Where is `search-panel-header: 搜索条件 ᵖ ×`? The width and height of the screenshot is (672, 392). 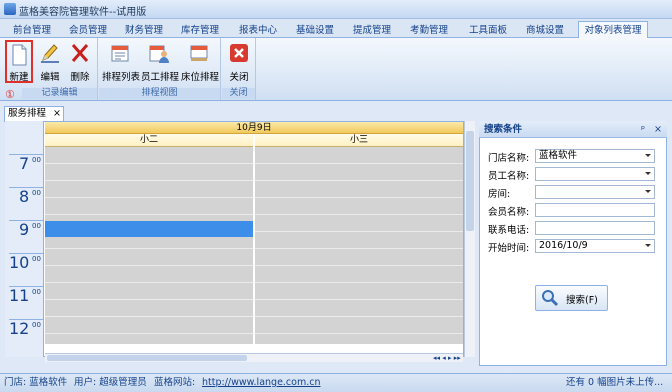
search-panel-header: 搜索条件 ᵖ × is located at coordinates (573, 129).